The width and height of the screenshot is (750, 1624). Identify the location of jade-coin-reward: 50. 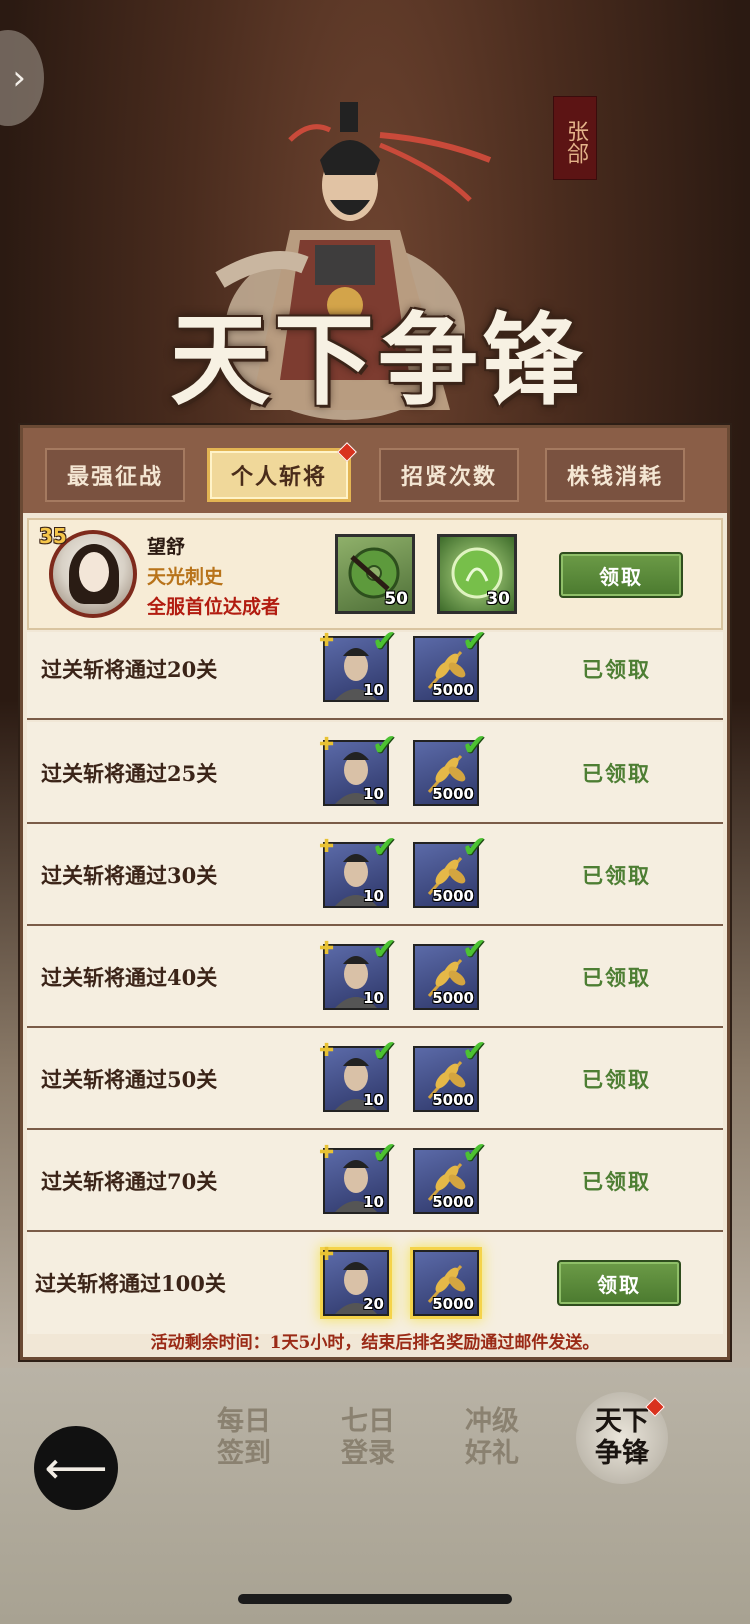
(375, 574).